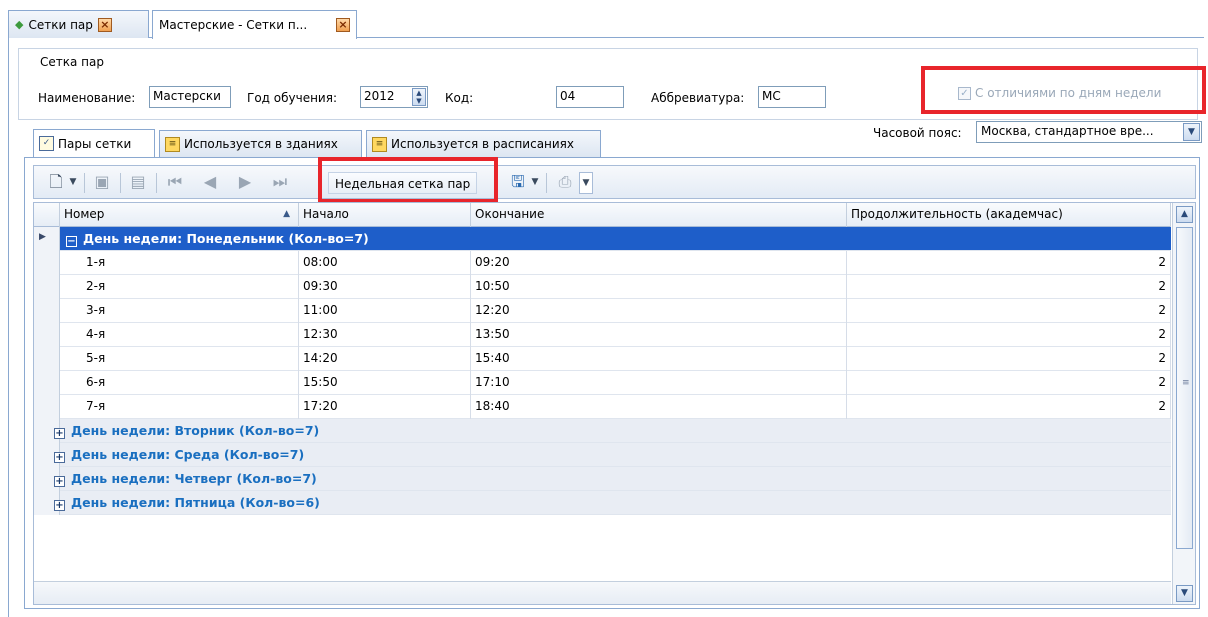 Image resolution: width=1208 pixels, height=617 pixels. What do you see at coordinates (1184, 593) in the screenshot?
I see `scroll-down-icon: ▼` at bounding box center [1184, 593].